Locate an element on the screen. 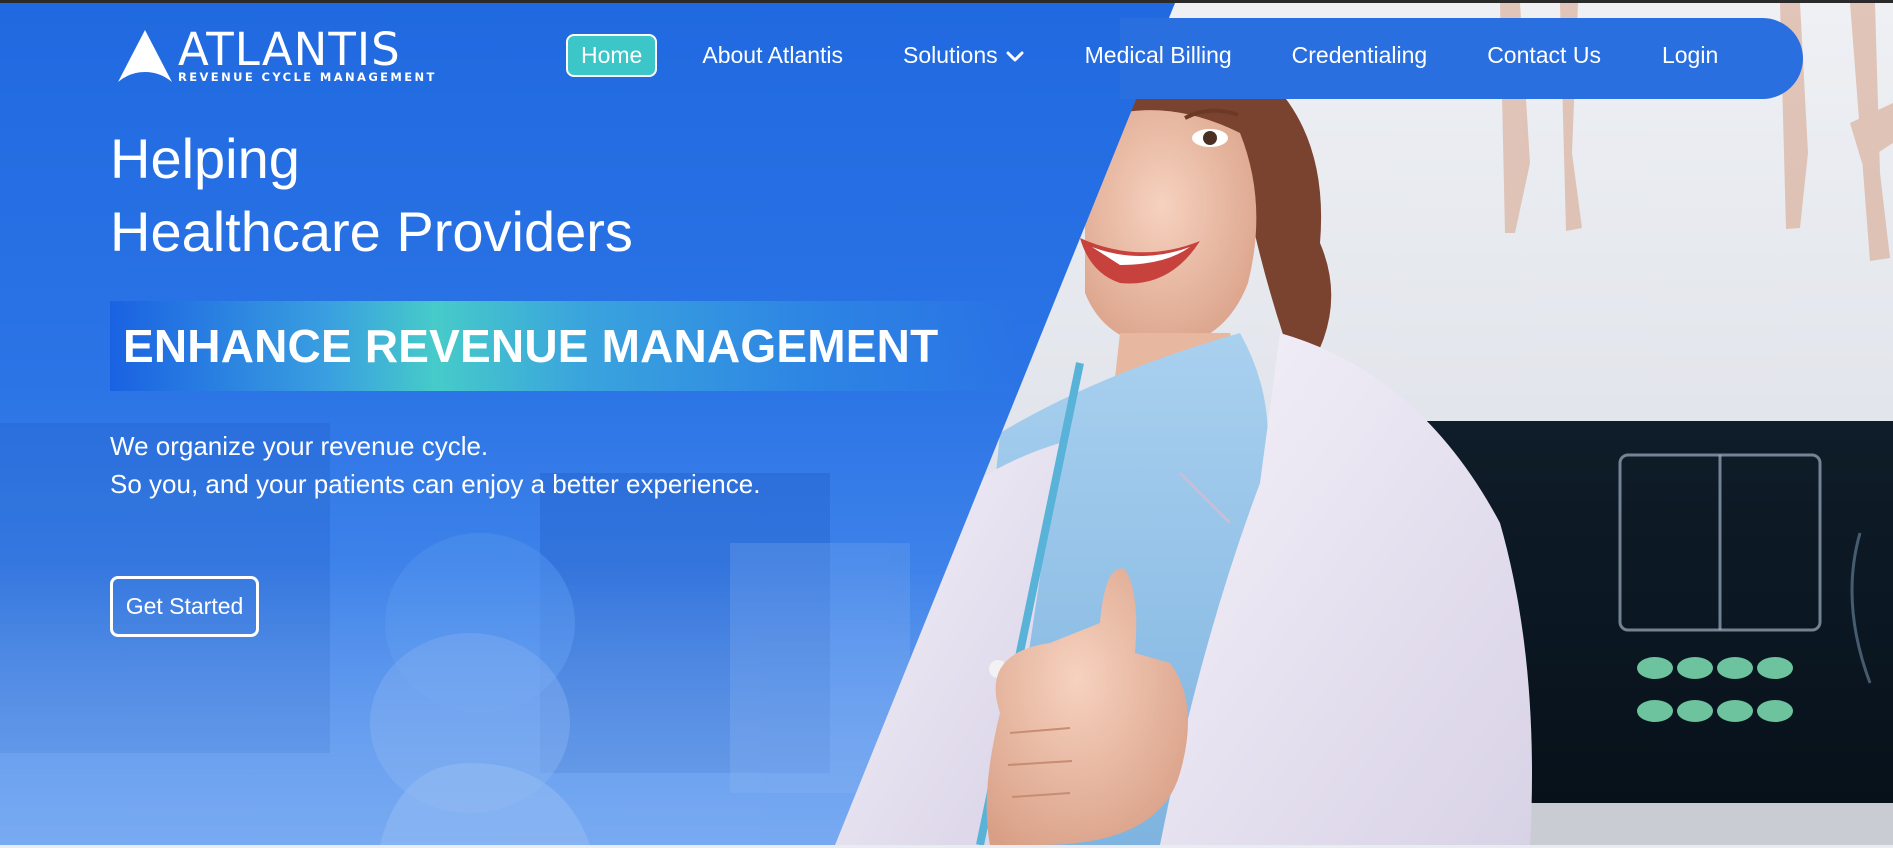  nav-item-login: Login is located at coordinates (1690, 55).